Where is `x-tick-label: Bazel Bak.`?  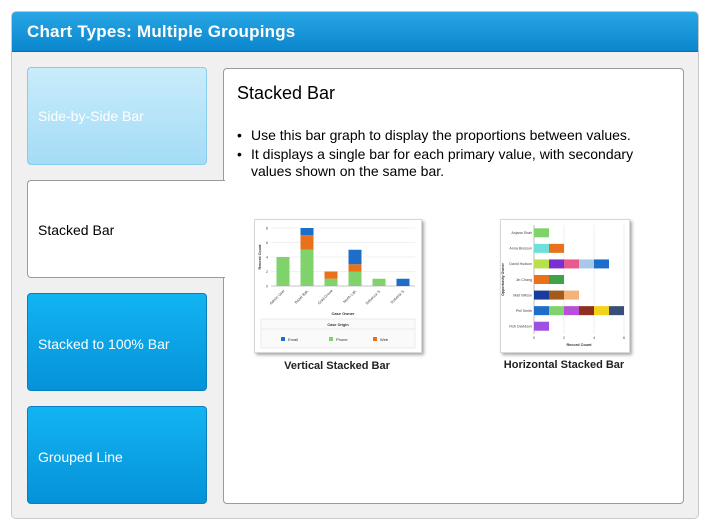
x-tick-label: Bazel Bak. is located at coordinates (302, 297).